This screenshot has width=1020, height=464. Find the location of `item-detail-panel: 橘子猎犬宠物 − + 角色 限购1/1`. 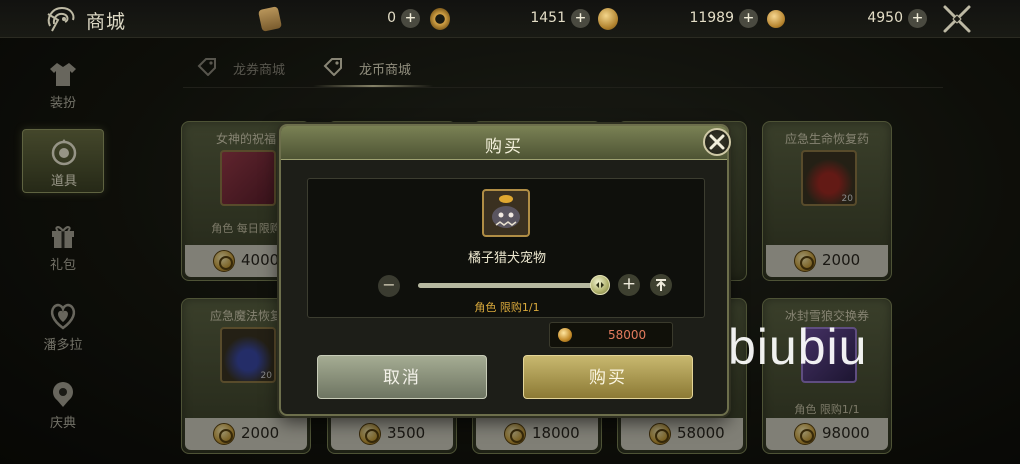

item-detail-panel: 橘子猎犬宠物 − + 角色 限购1/1 is located at coordinates (506, 248).